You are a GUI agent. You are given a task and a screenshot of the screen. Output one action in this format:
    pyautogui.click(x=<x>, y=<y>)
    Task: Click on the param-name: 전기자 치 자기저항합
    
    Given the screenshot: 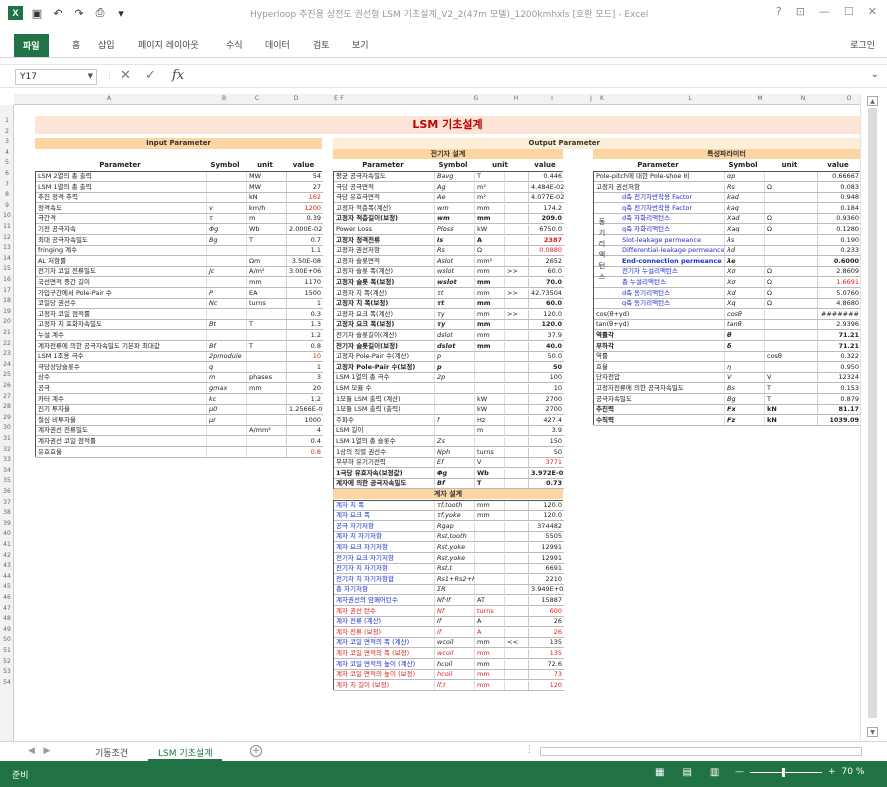 What is the action you would take?
    pyautogui.click(x=384, y=579)
    